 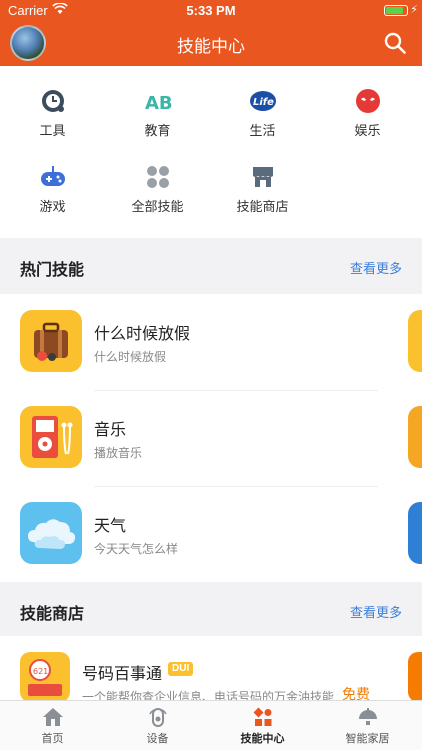 I want to click on category-games: 游戏, so click(x=52, y=199).